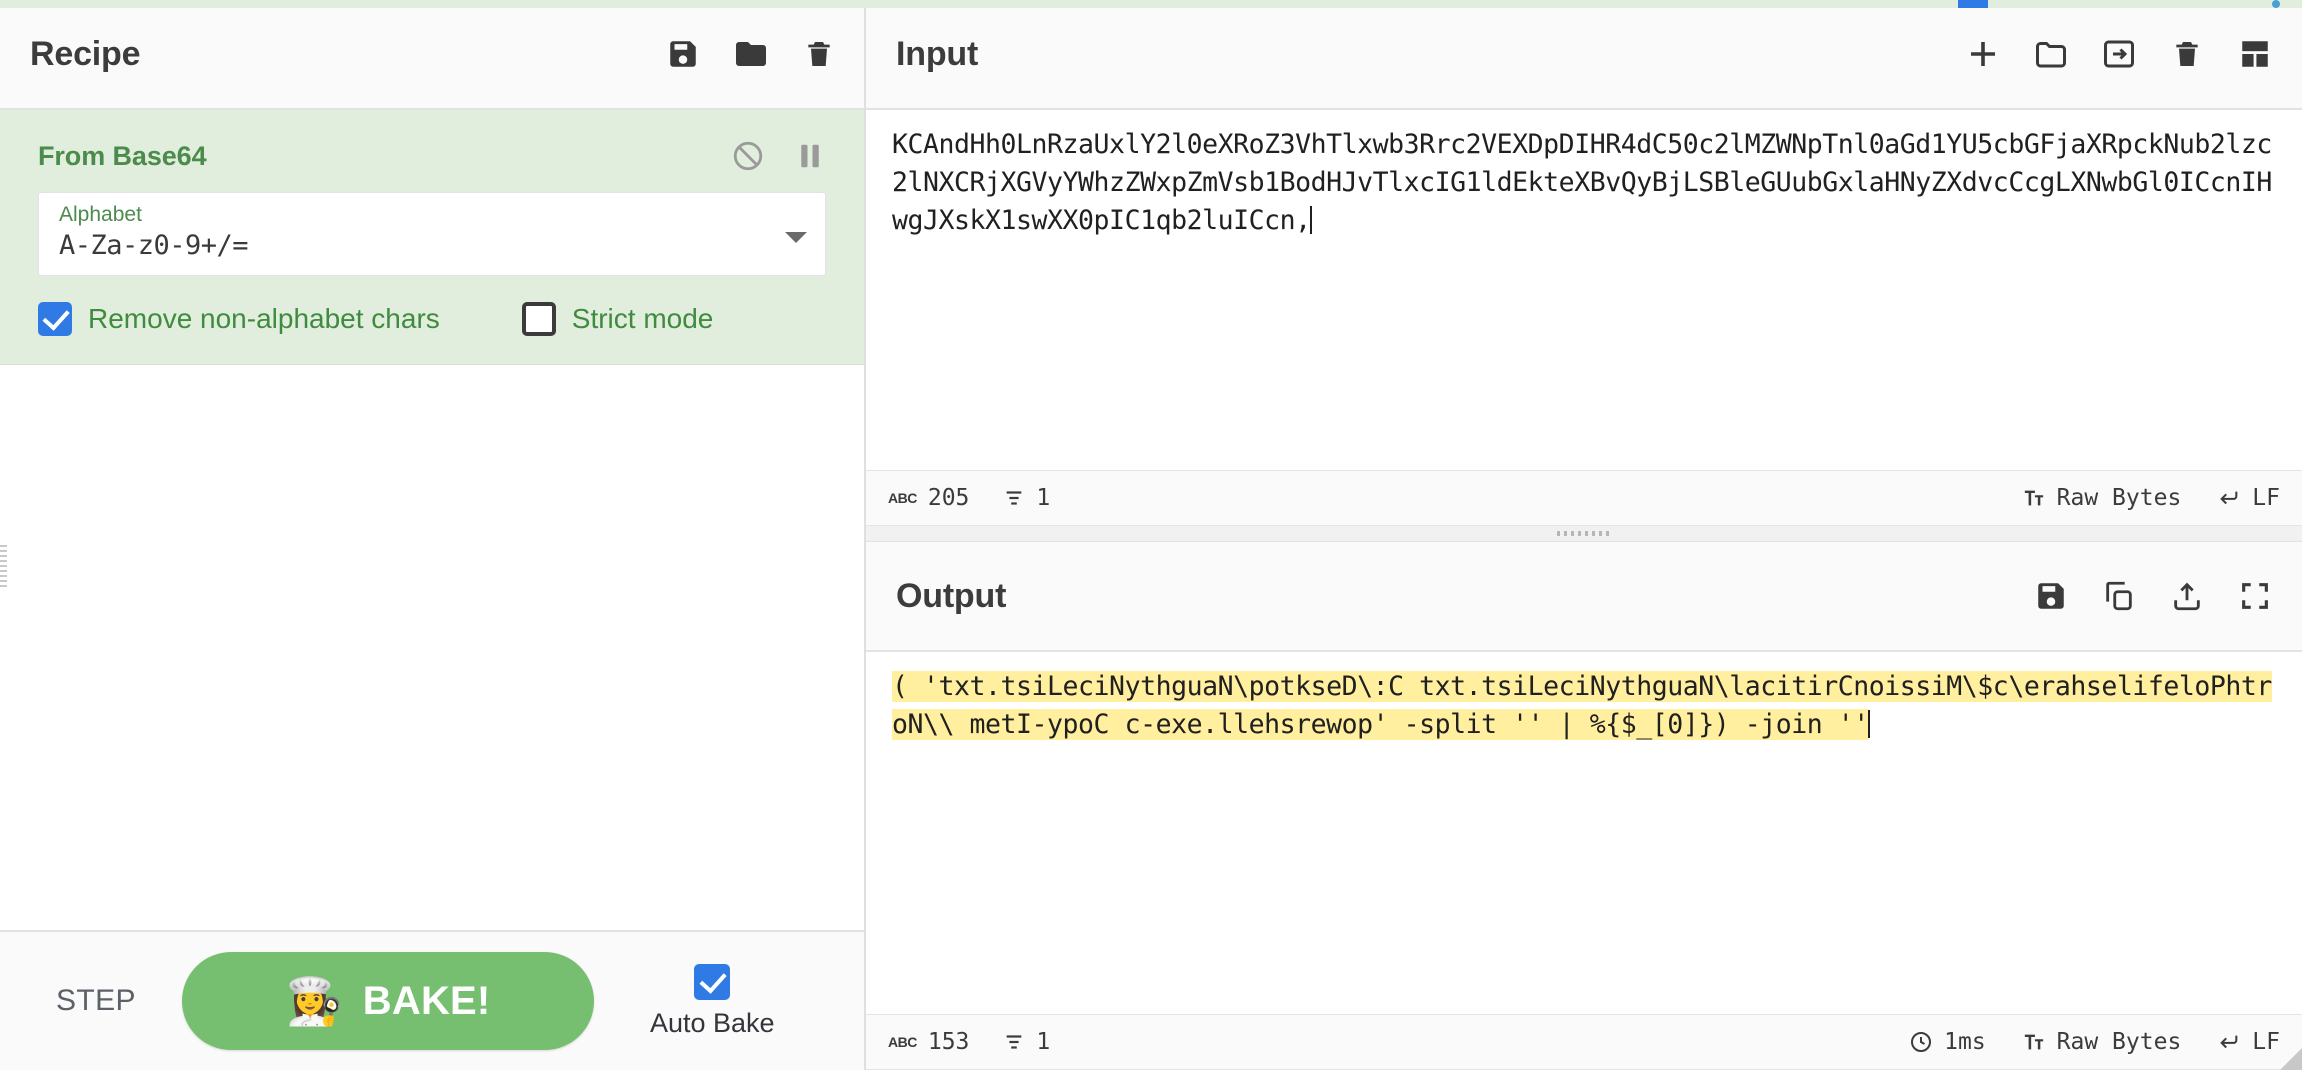 This screenshot has width=2302, height=1070. Describe the element at coordinates (415, 245) in the screenshot. I see `alphabet-value: A-Za-z0-9+/=` at that location.